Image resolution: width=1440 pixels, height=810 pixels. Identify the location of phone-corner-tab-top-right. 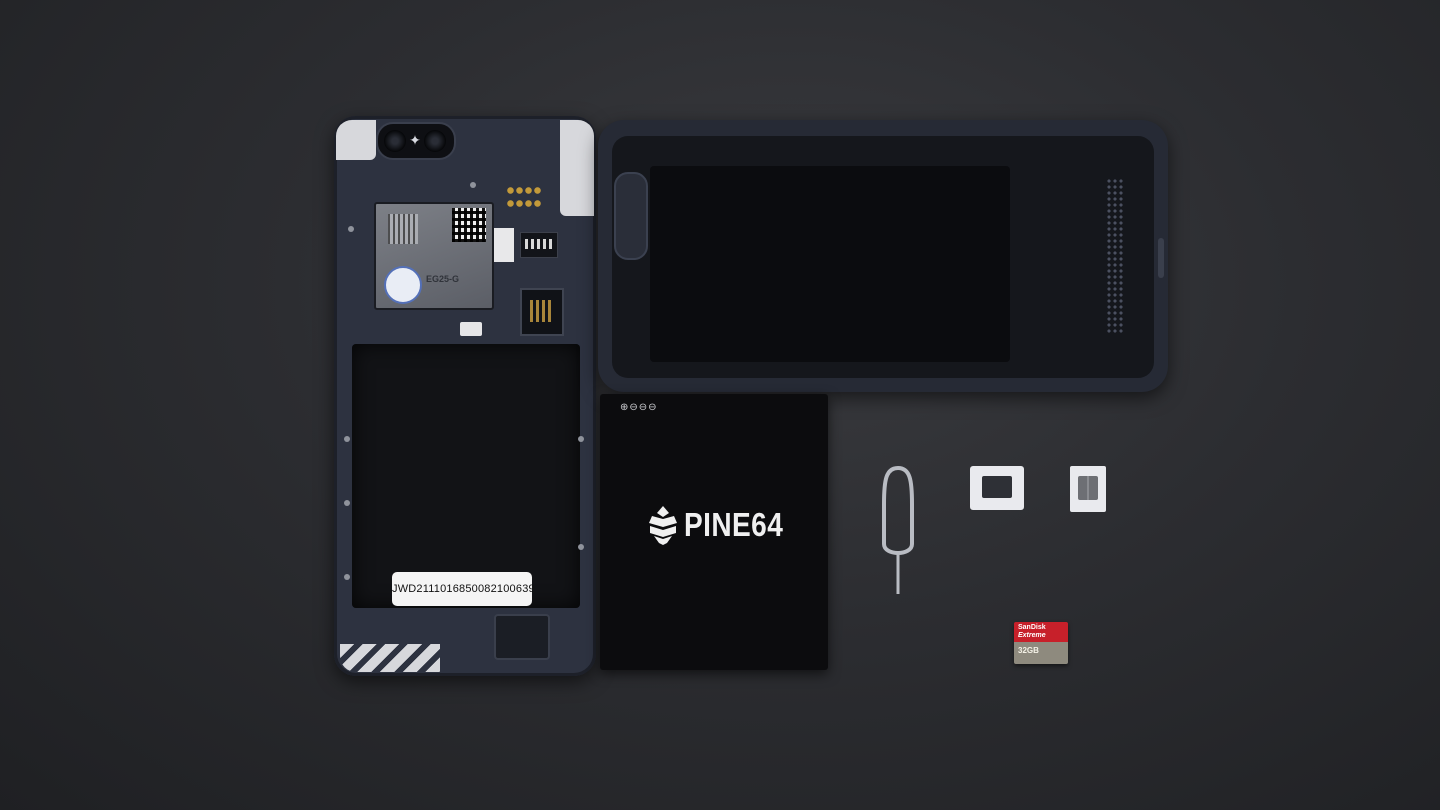
(577, 168).